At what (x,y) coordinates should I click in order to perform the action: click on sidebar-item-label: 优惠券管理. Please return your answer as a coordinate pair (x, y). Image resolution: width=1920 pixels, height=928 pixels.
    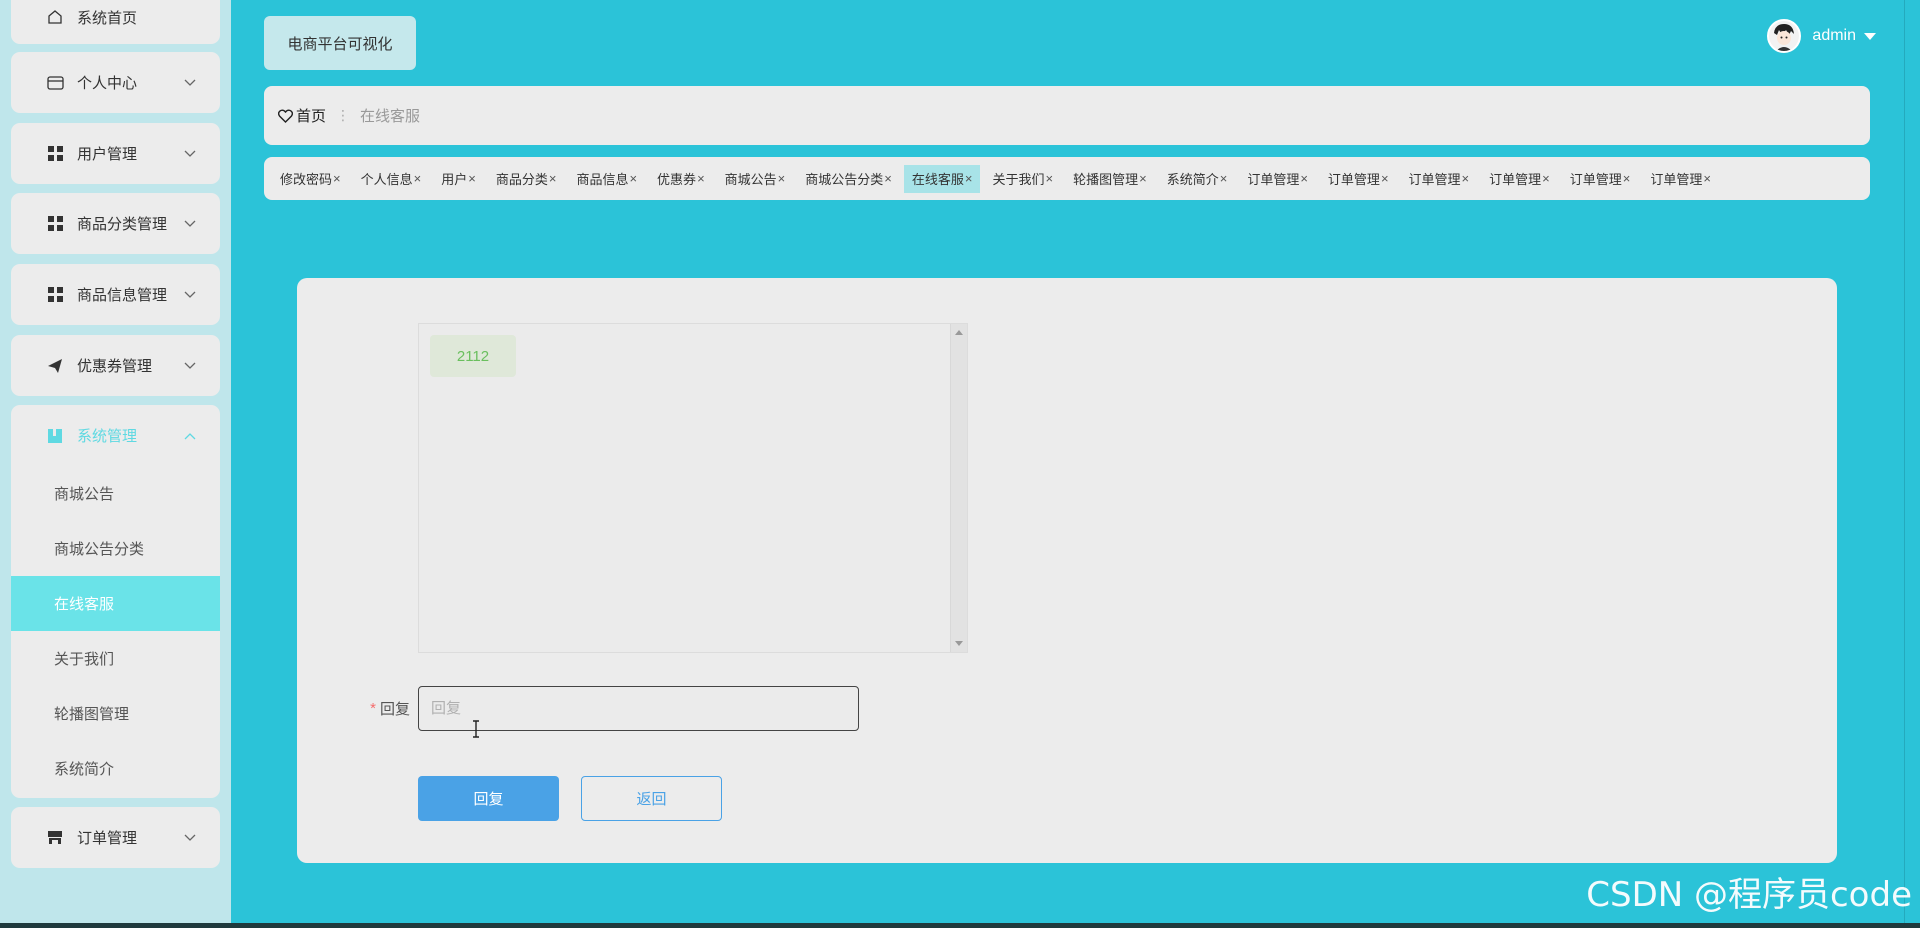
    Looking at the image, I should click on (115, 366).